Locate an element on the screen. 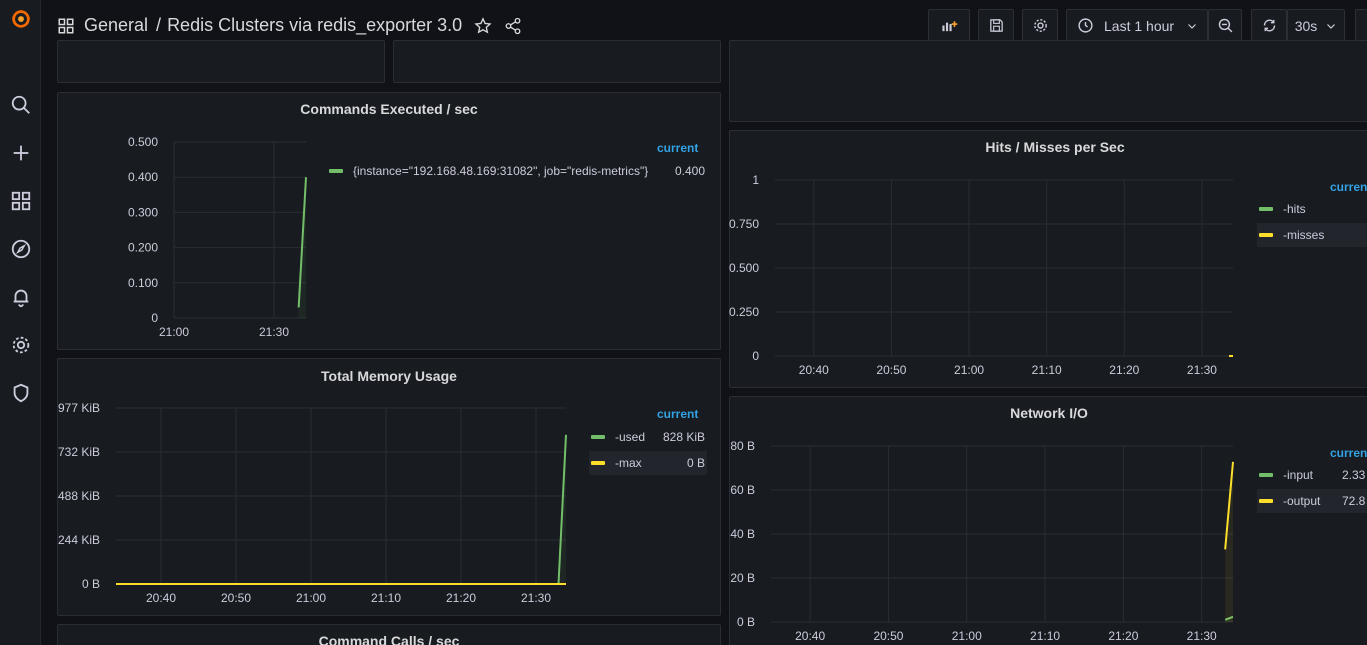 This screenshot has width=1367, height=645. refresh-interval-picker: 30s is located at coordinates (1316, 25).